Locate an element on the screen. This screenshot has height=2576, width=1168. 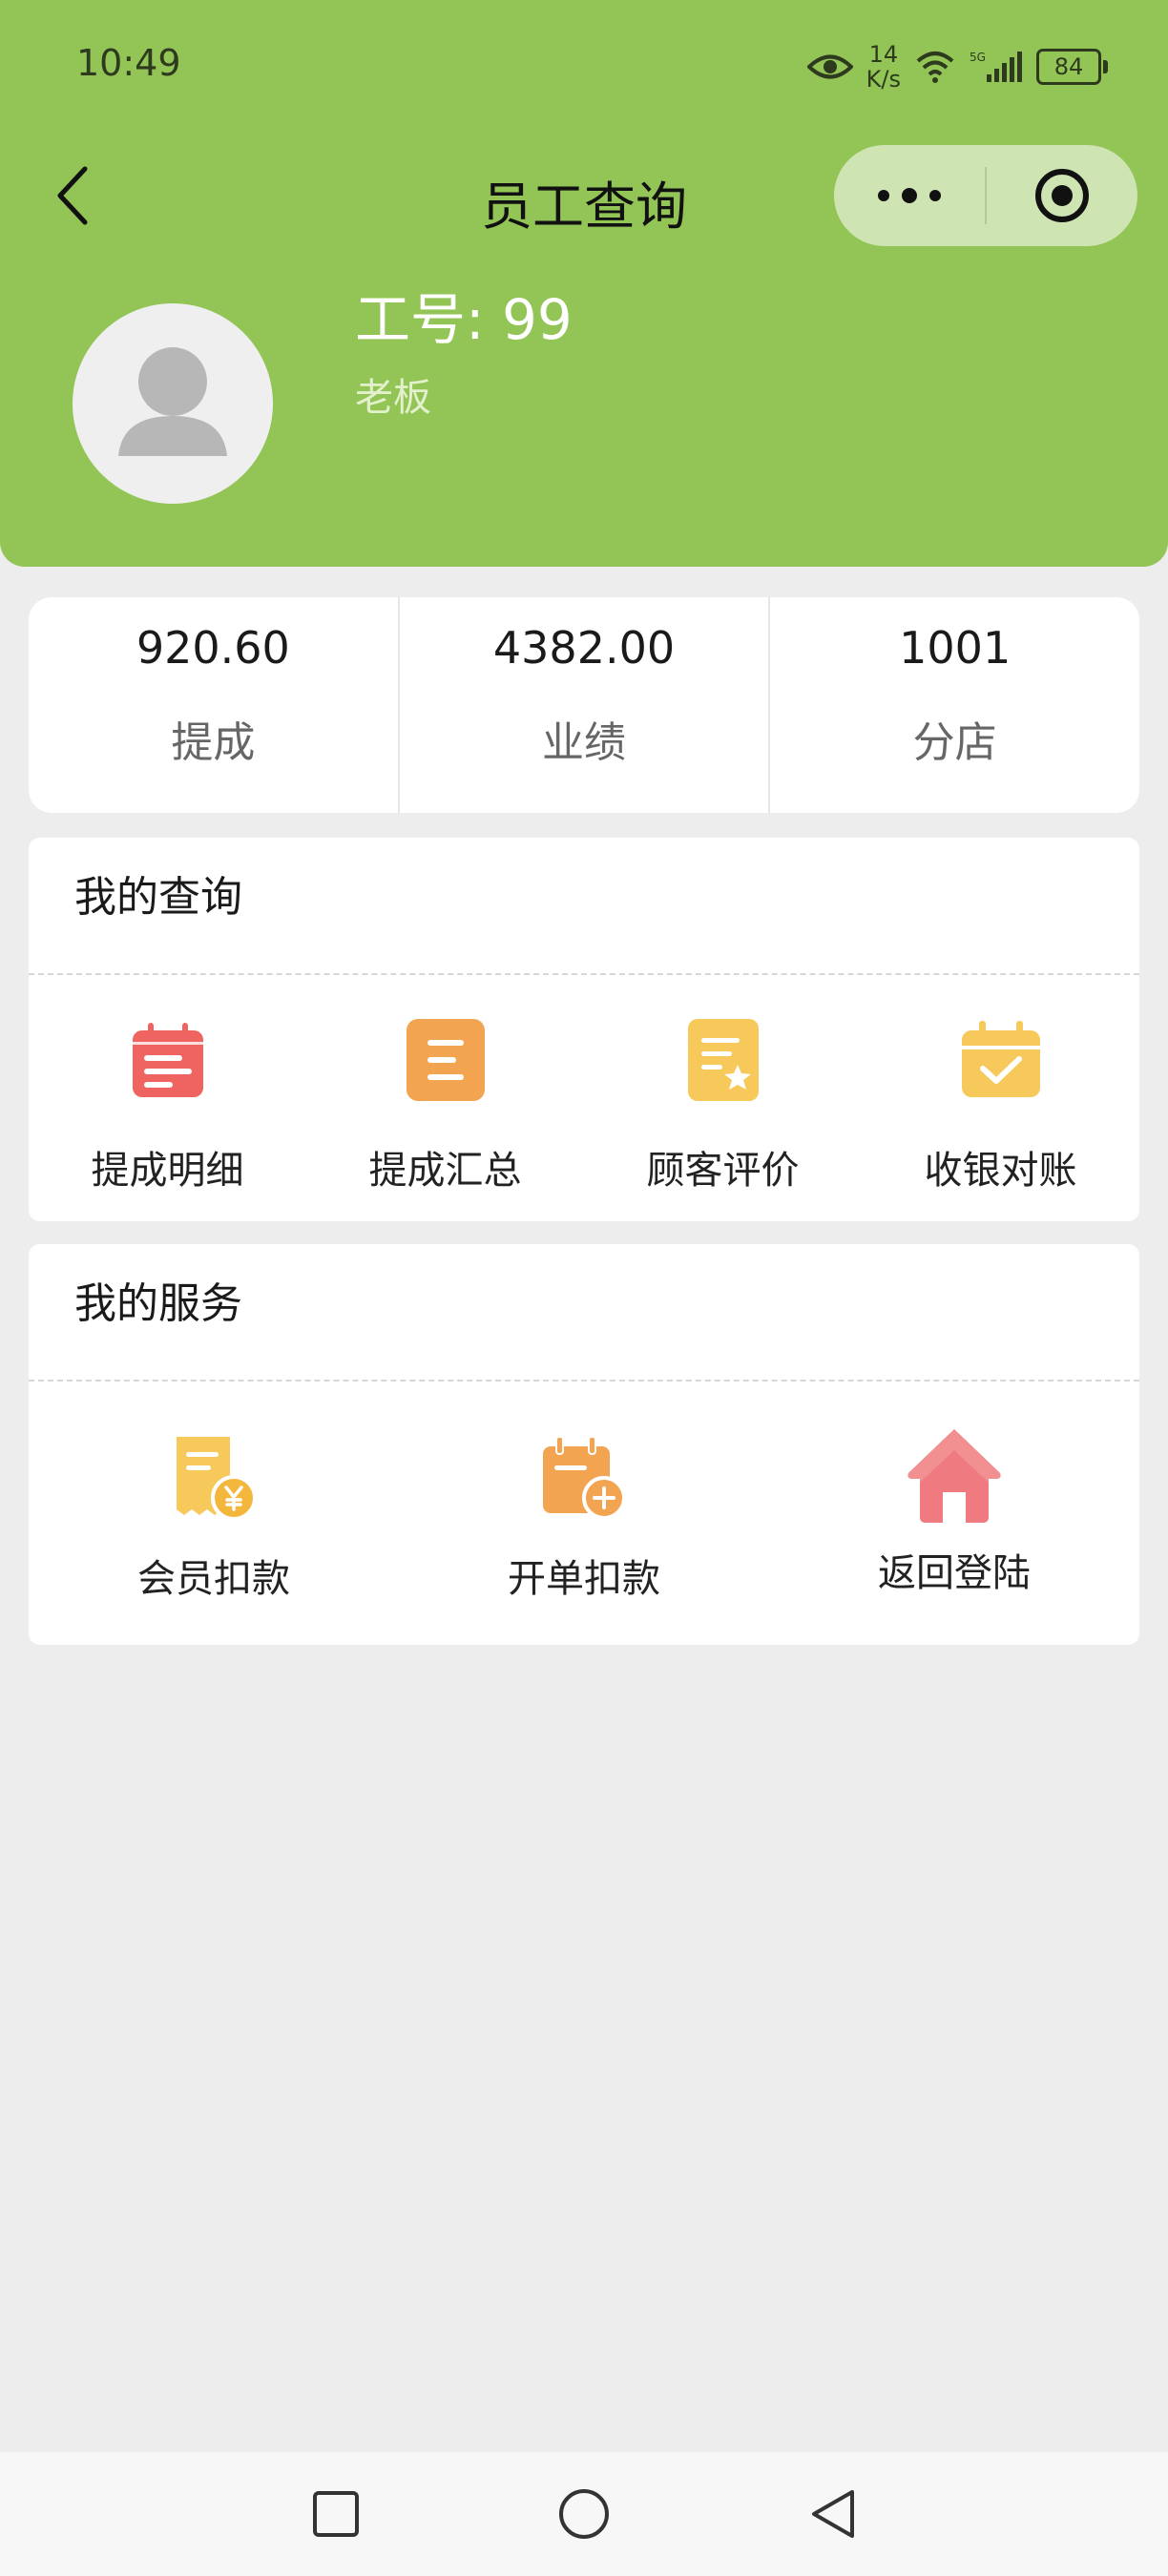
service-member-deduction: 会员扣款 is located at coordinates (214, 1519).